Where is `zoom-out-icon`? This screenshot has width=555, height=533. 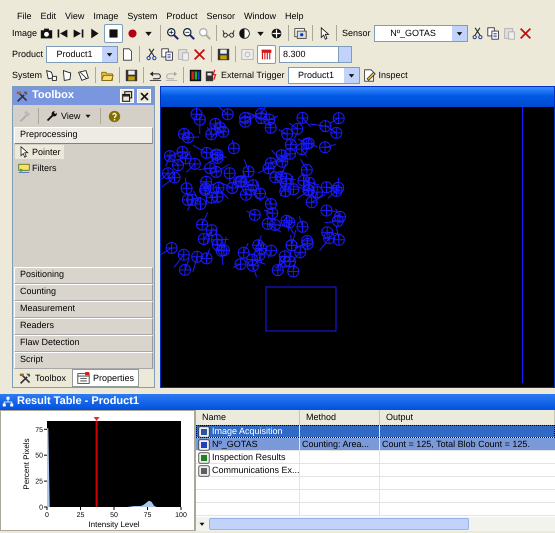
zoom-out-icon is located at coordinates (189, 33).